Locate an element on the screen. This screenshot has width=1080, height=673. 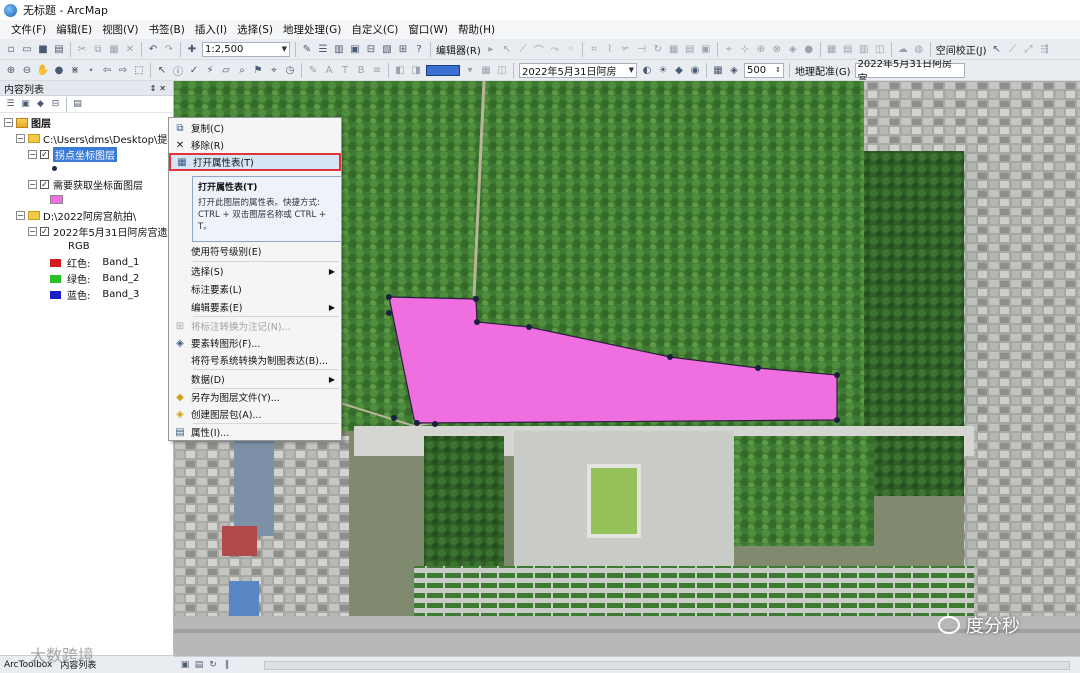
endpoint-arc-icon: ⌒ is located at coordinates (539, 49).